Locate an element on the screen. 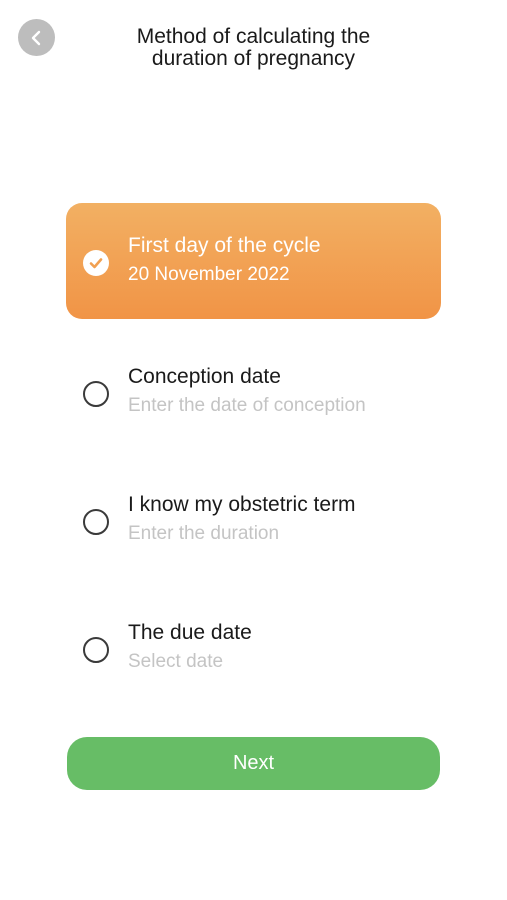  option-first-day-of-cycle: First day of the cycle 20 November 2022 is located at coordinates (253, 261).